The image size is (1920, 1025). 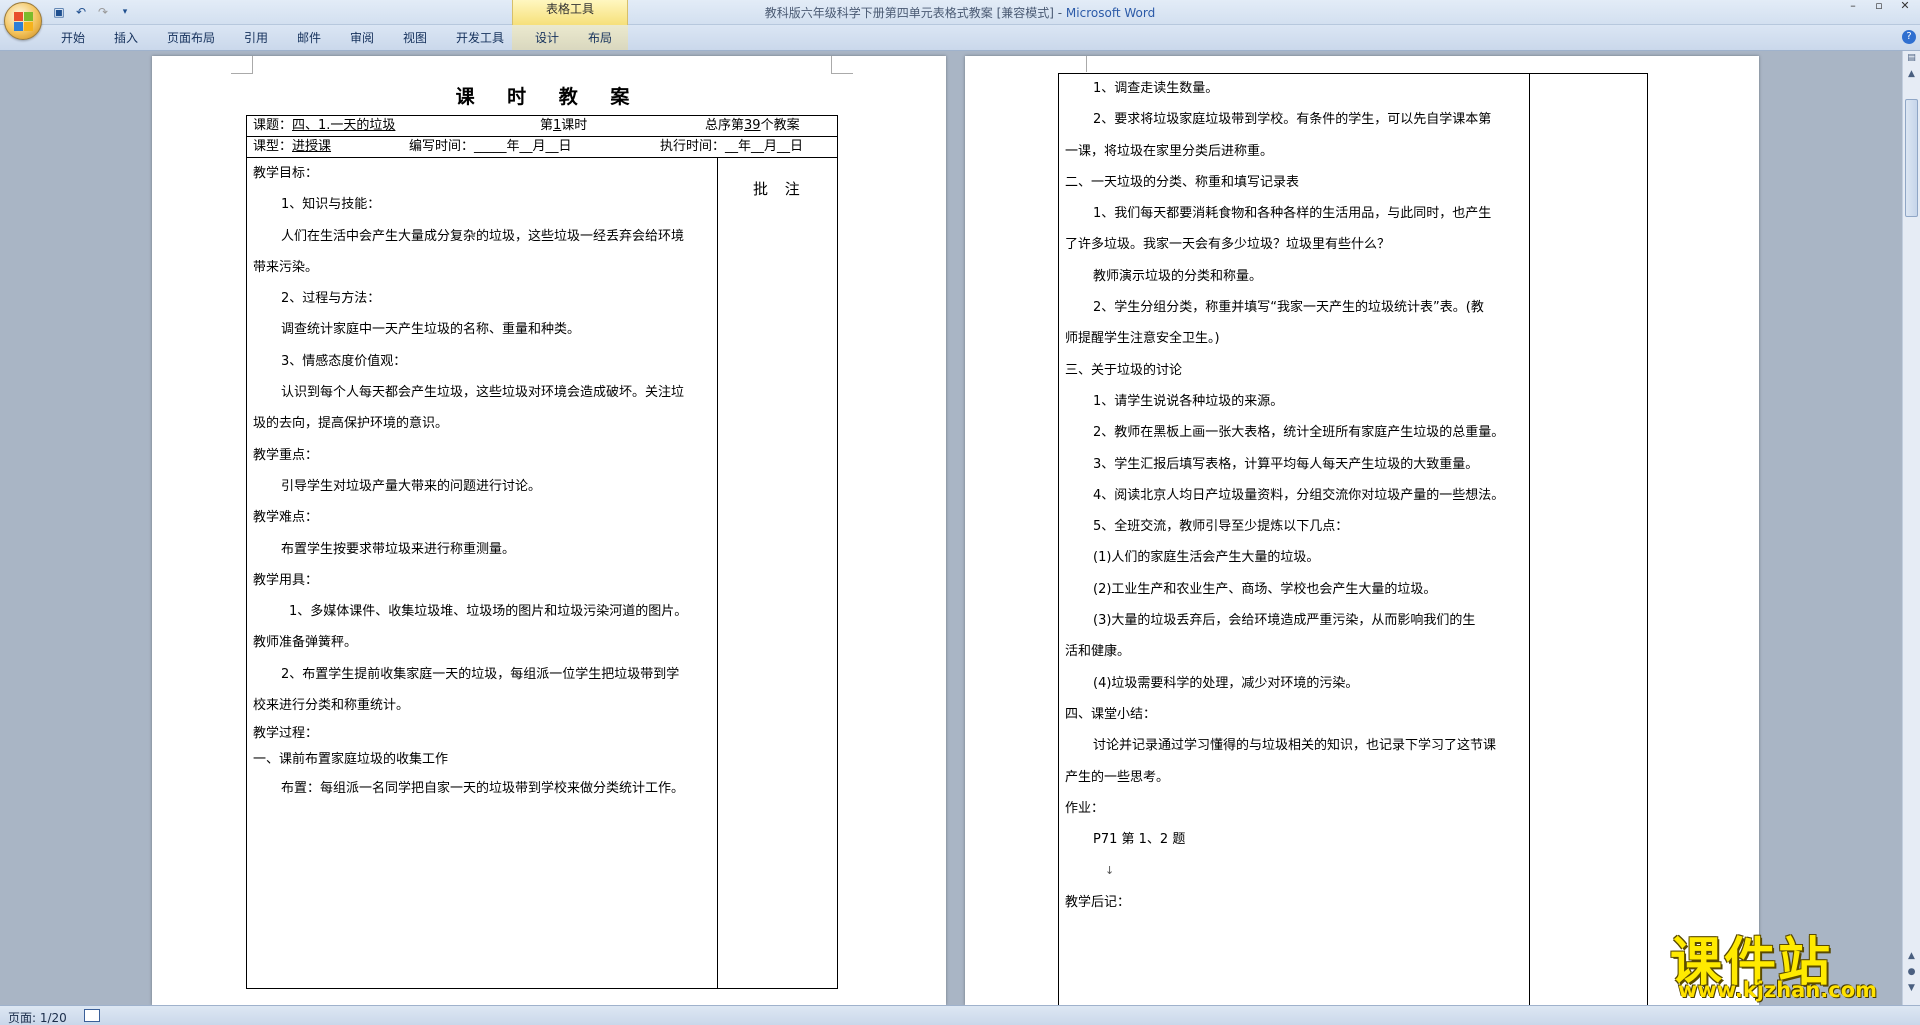 I want to click on tab-mailings: 邮件, so click(x=309, y=37).